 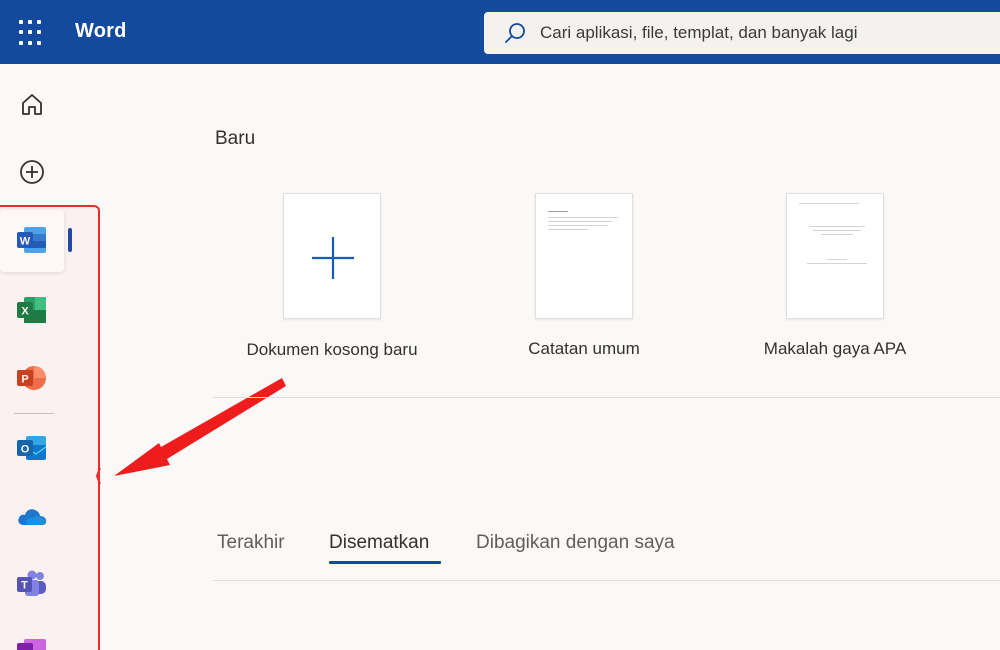 What do you see at coordinates (32, 240) in the screenshot?
I see `word-icon: W` at bounding box center [32, 240].